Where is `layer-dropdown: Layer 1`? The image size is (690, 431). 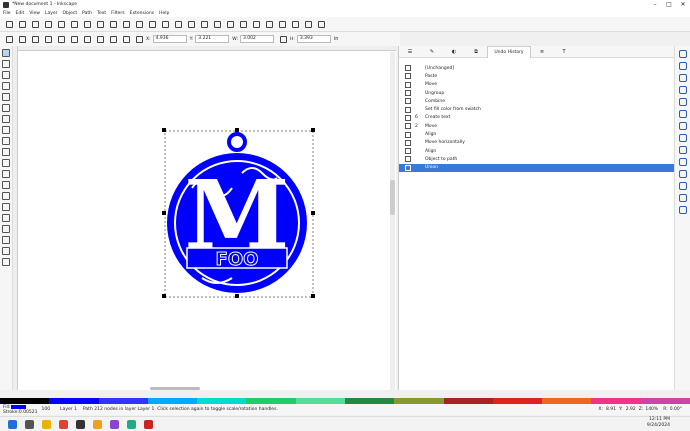 layer-dropdown: Layer 1 is located at coordinates (68, 409).